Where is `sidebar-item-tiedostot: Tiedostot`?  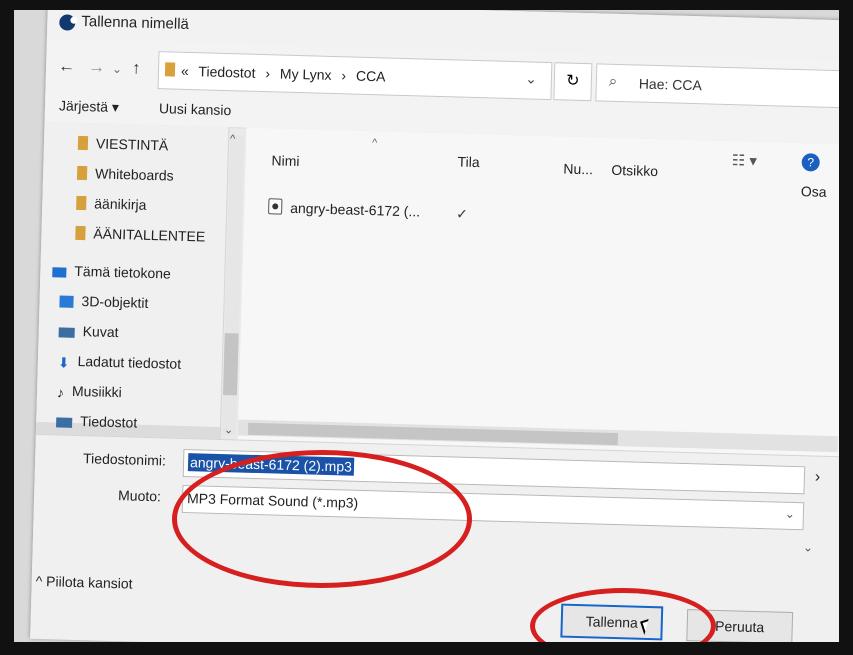 sidebar-item-tiedostot: Tiedostot is located at coordinates (97, 421).